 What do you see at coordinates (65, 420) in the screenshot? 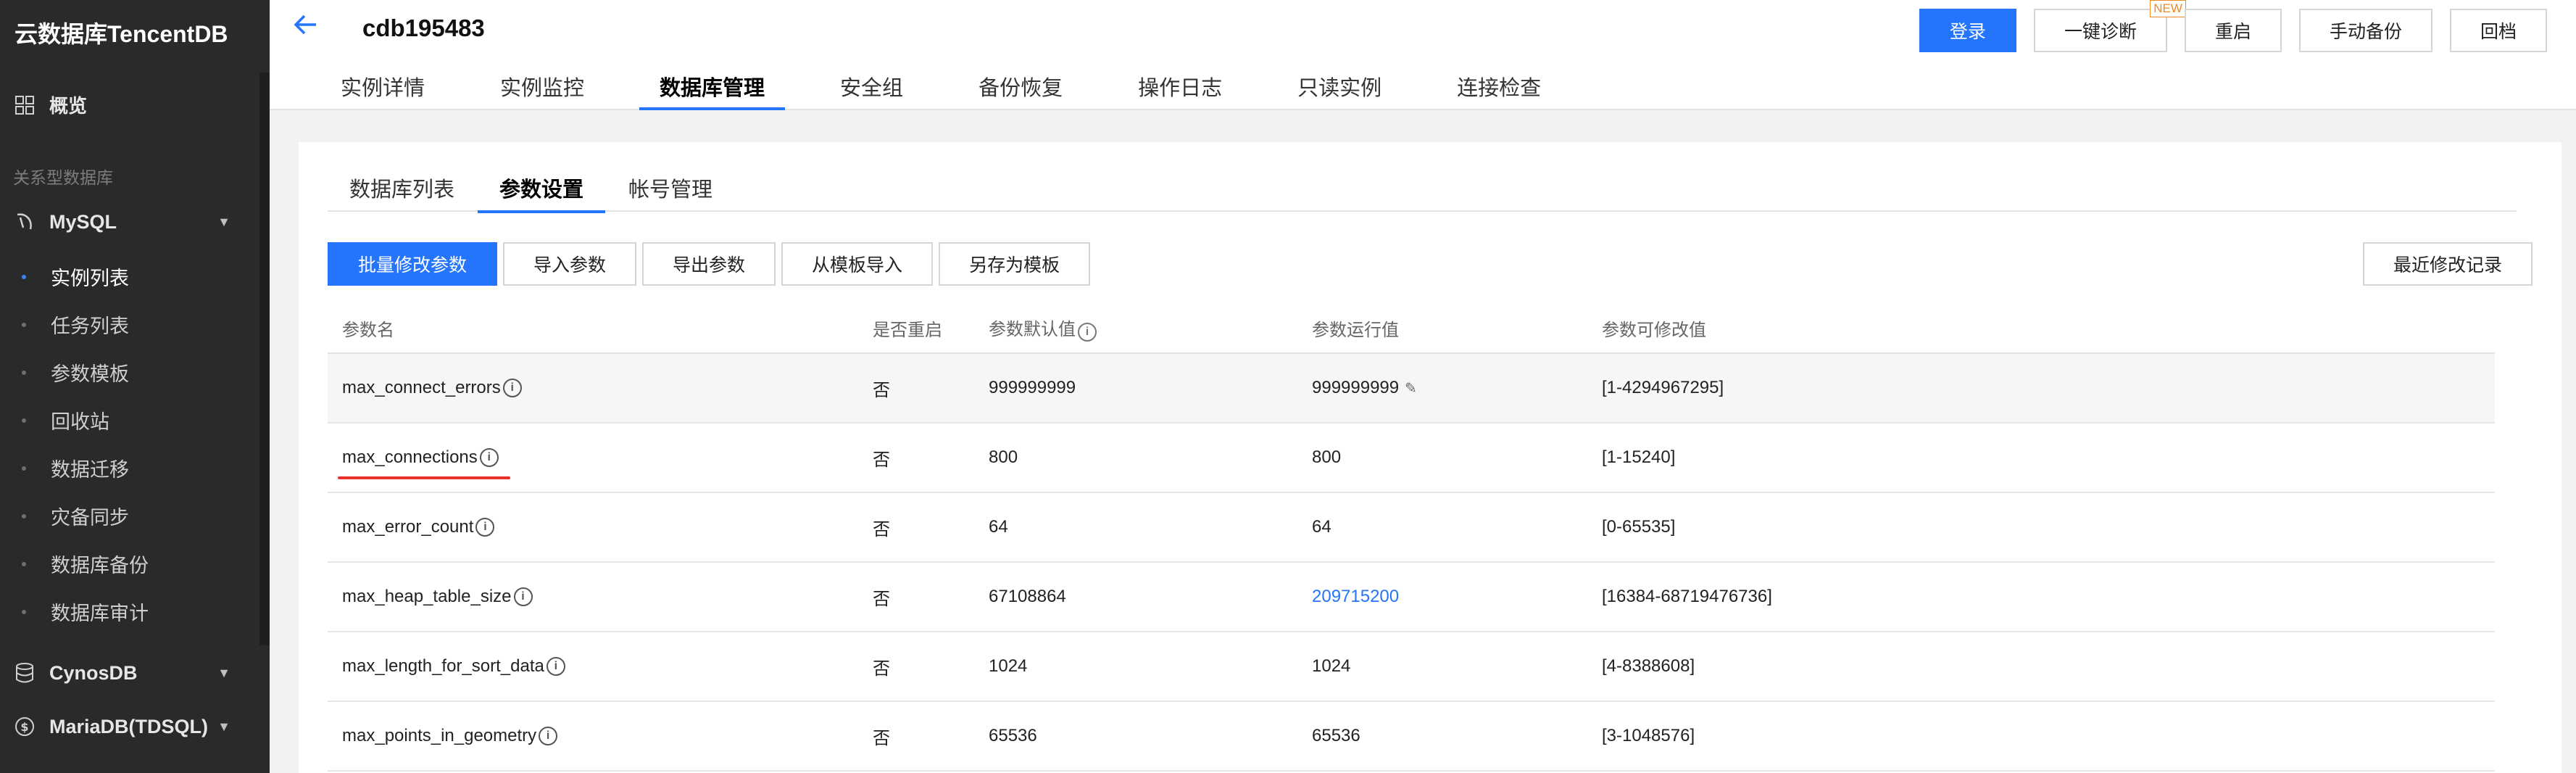
I see `sidebar-item-recycle-bin: 回收站` at bounding box center [65, 420].